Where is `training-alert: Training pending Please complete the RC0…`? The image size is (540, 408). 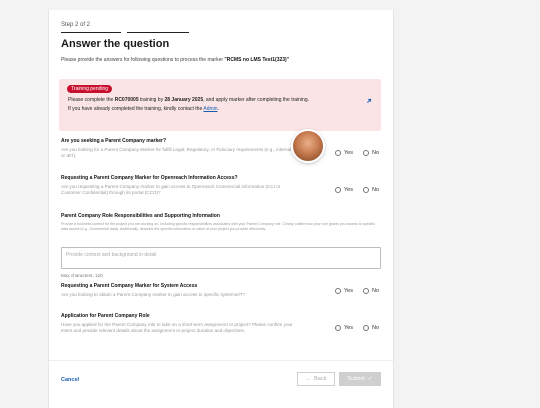 training-alert: Training pending Please complete the RC0… is located at coordinates (220, 105).